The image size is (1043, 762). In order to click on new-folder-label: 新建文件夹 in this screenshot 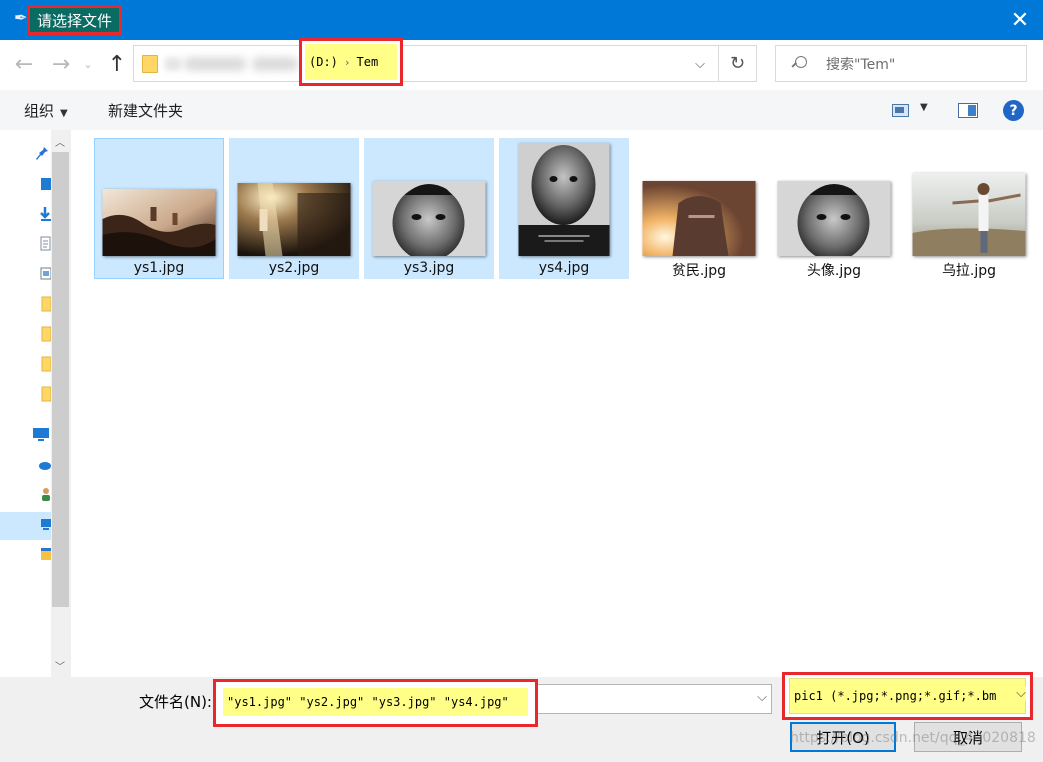, I will do `click(146, 111)`.